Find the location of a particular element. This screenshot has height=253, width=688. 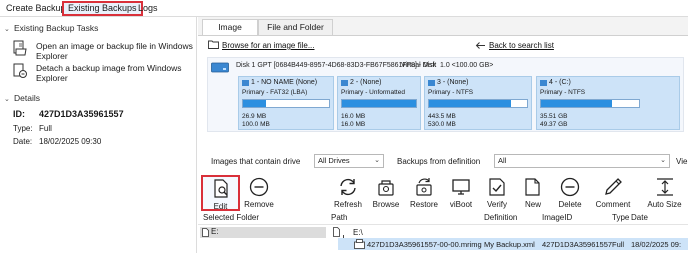

header-path: Path is located at coordinates (339, 217).